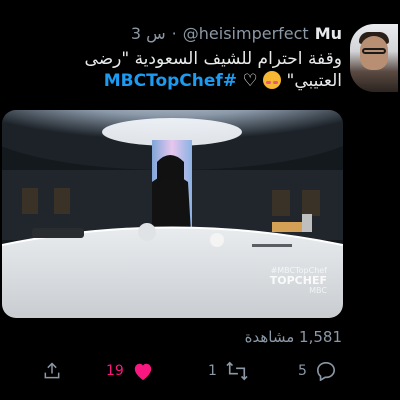  I want to click on retweet-button: 1, so click(228, 371).